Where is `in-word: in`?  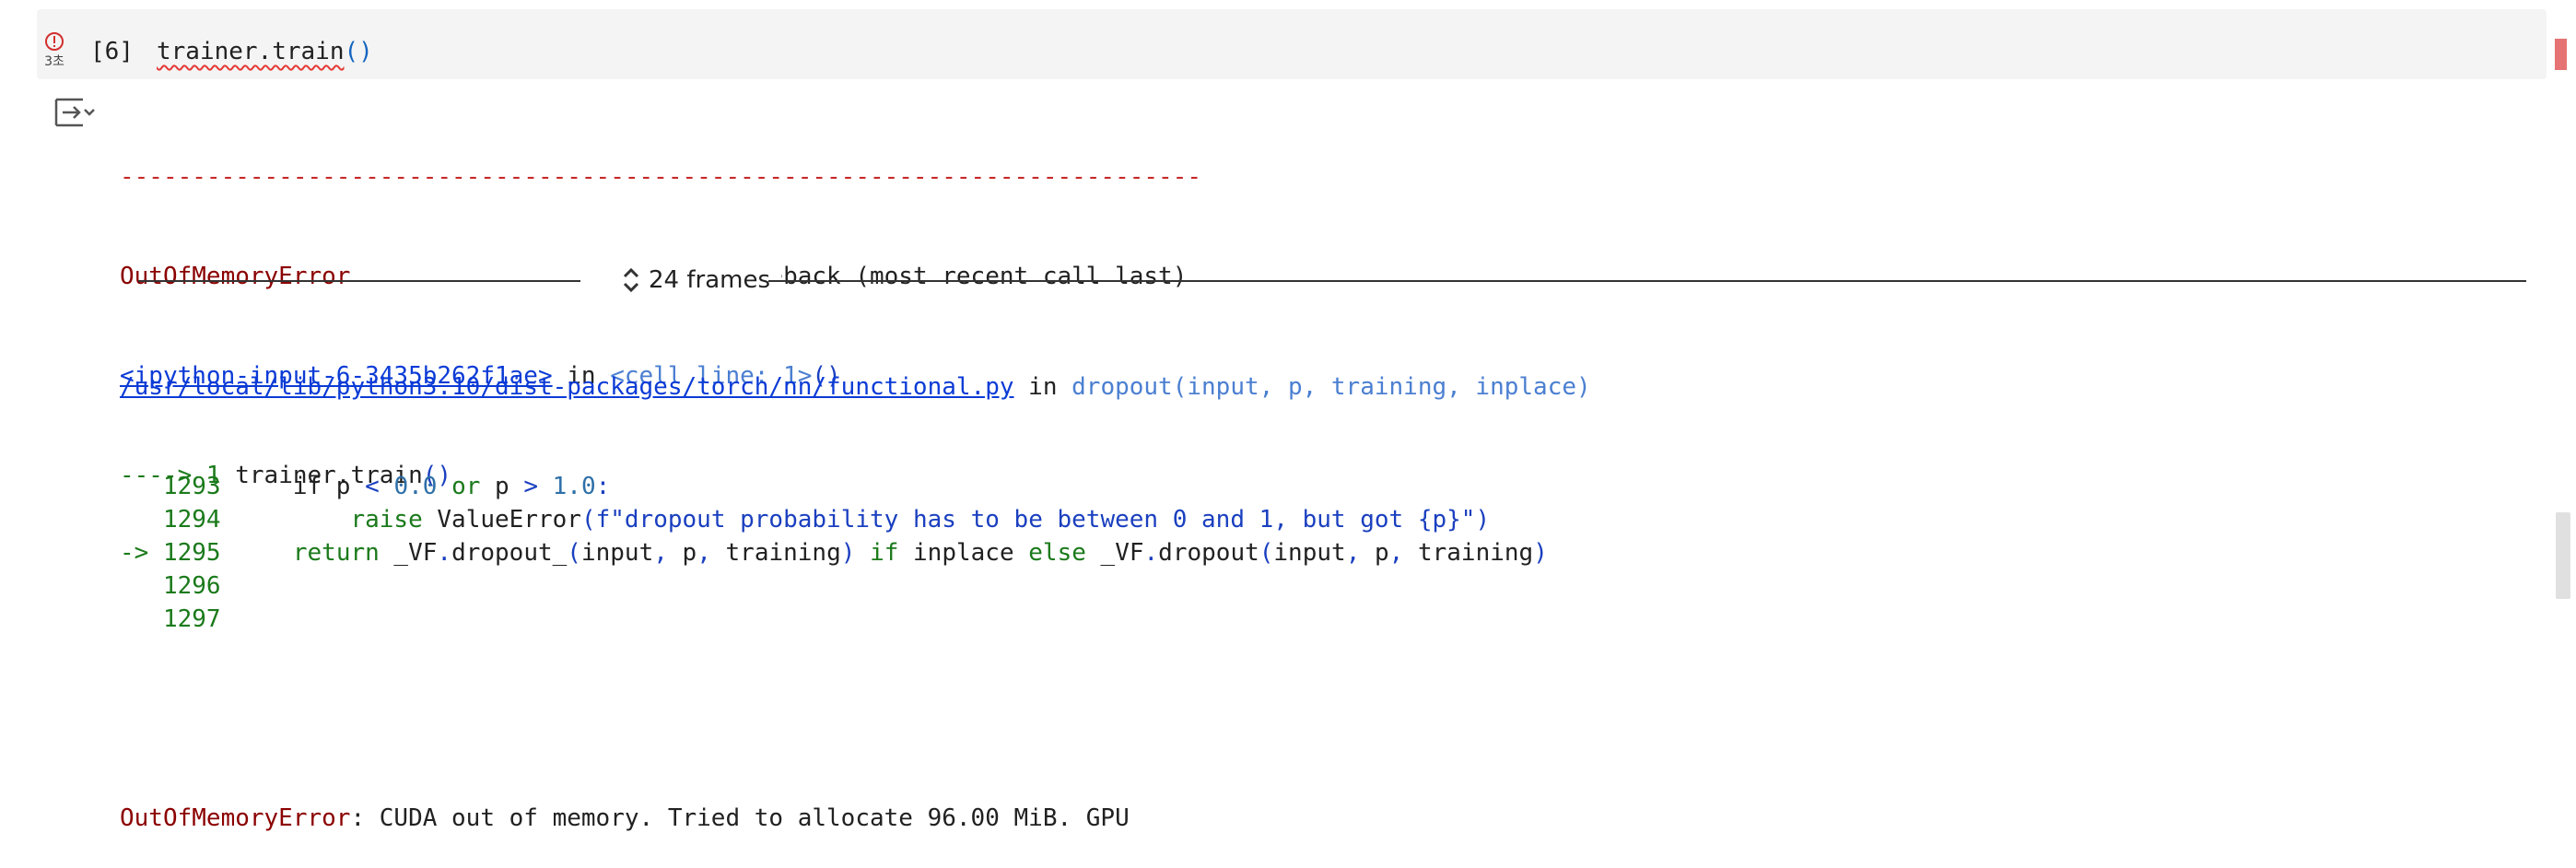 in-word: in is located at coordinates (1042, 387).